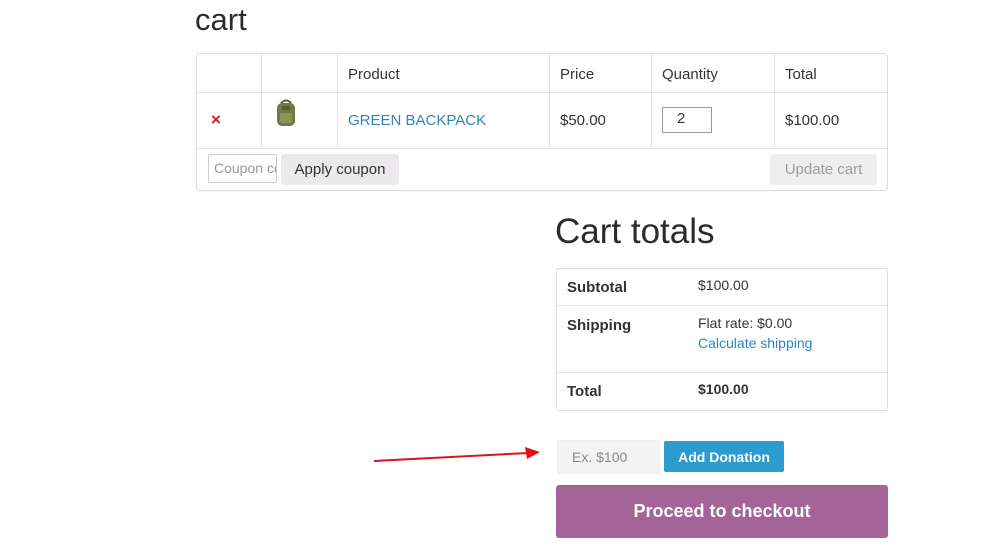 Image resolution: width=1000 pixels, height=554 pixels. I want to click on red-arrow-icon, so click(456, 454).